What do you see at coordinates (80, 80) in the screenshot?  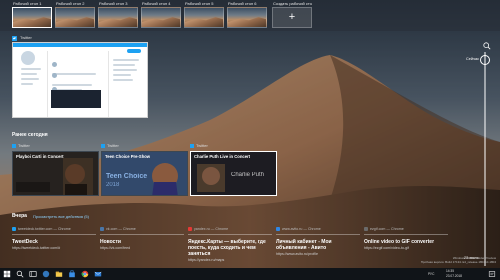 I see `twitter-window-thumbnail` at bounding box center [80, 80].